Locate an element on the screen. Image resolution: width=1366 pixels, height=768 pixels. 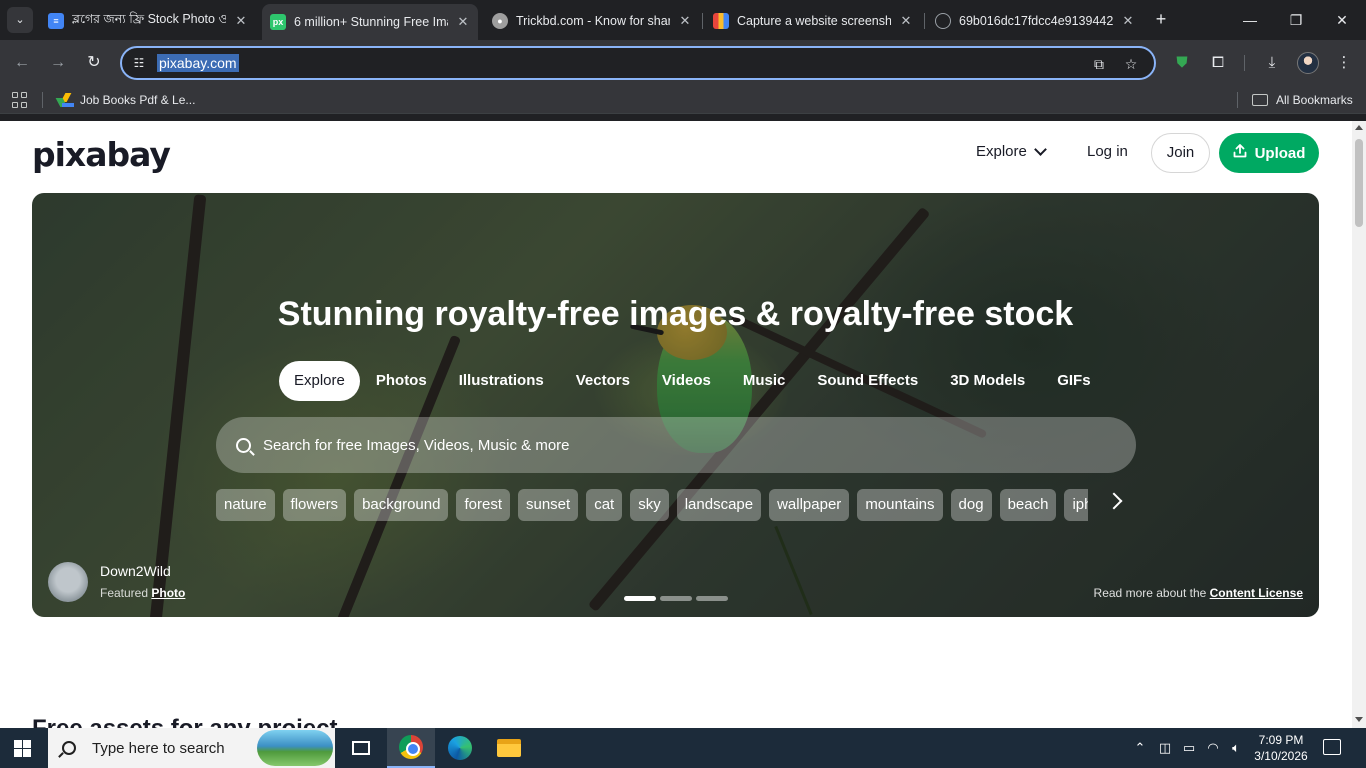
system-clock: 7:09 PM 3/10/2026 is located at coordinates (1281, 748).